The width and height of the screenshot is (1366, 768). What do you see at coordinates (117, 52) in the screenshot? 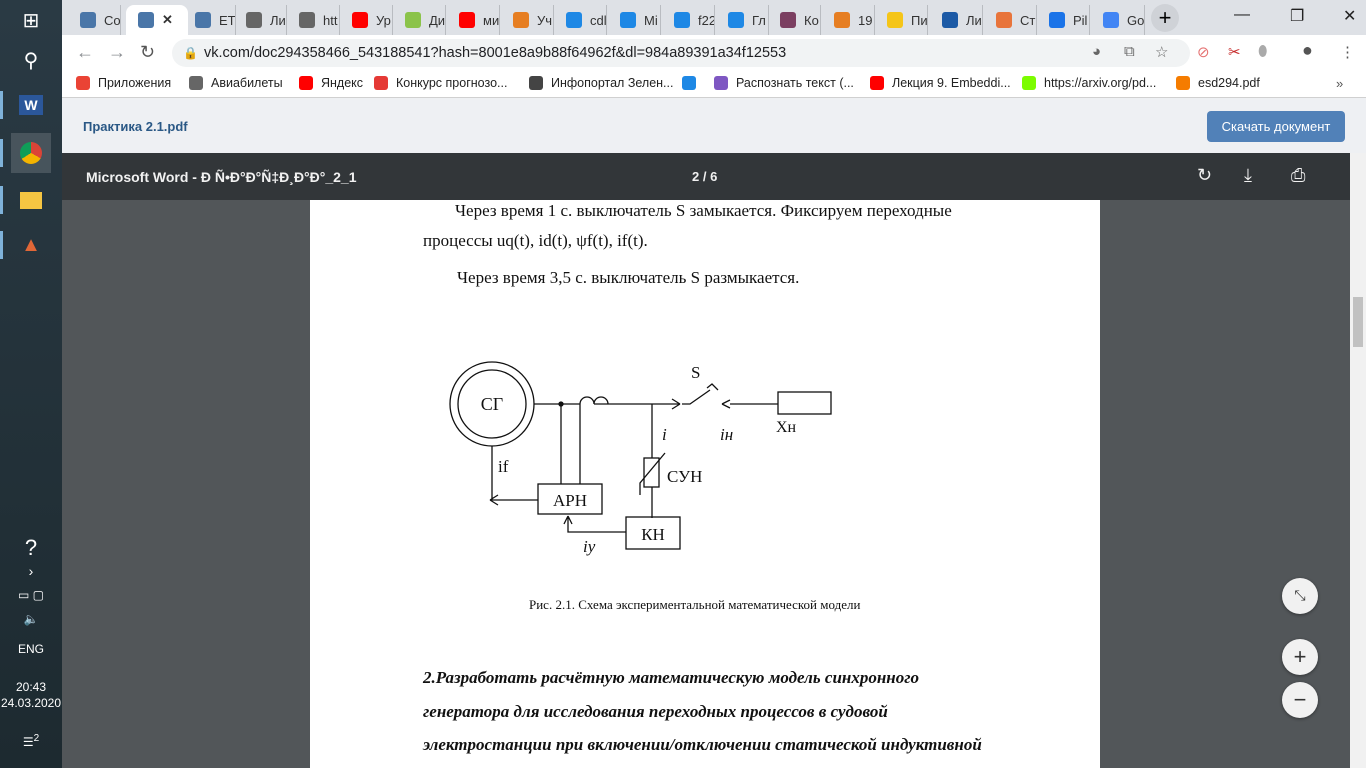
I see `forward-button: →` at bounding box center [117, 52].